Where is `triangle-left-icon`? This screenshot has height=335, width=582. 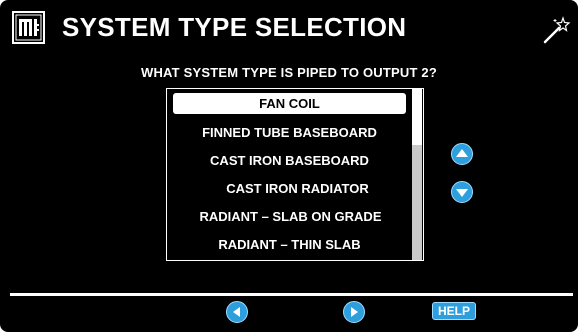 triangle-left-icon is located at coordinates (236, 312).